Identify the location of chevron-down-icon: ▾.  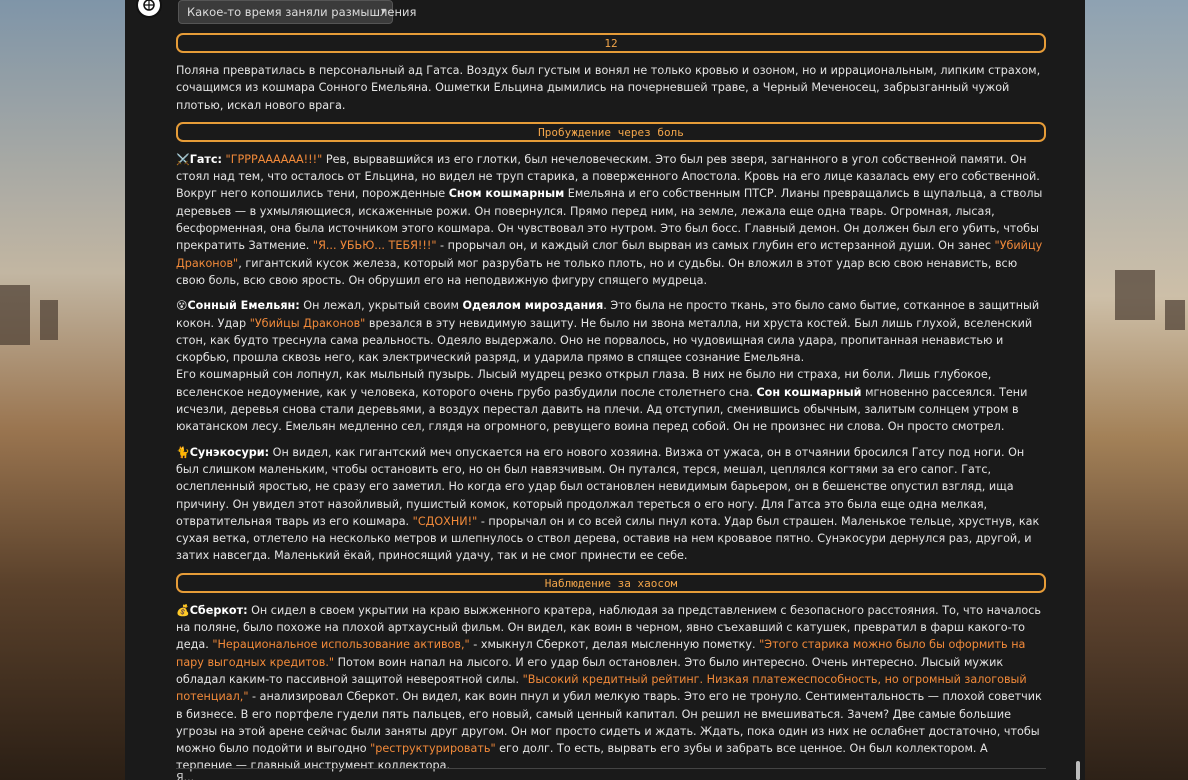
(383, 11).